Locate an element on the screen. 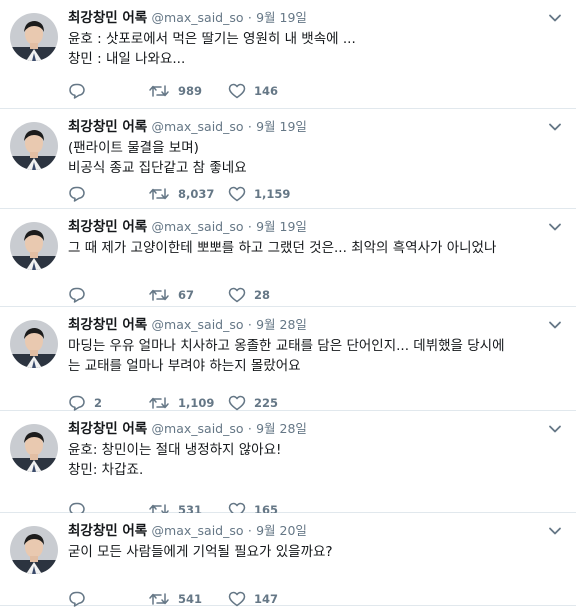  like-button: 147 is located at coordinates (253, 599).